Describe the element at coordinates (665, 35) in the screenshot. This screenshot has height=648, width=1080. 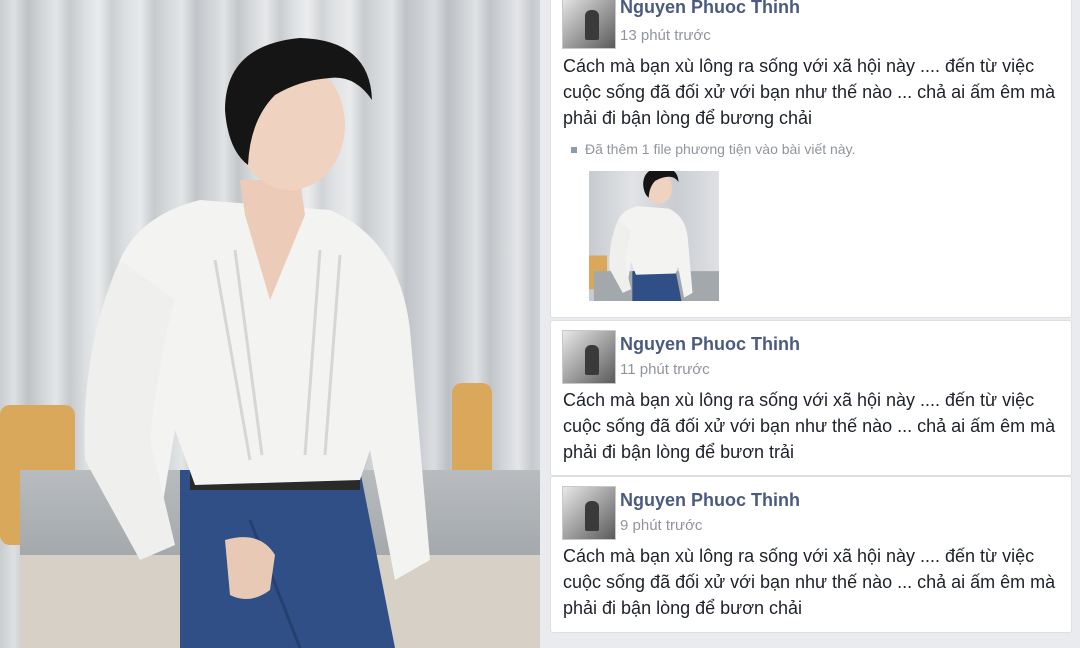
I see `post-time: 13 phút trước` at that location.